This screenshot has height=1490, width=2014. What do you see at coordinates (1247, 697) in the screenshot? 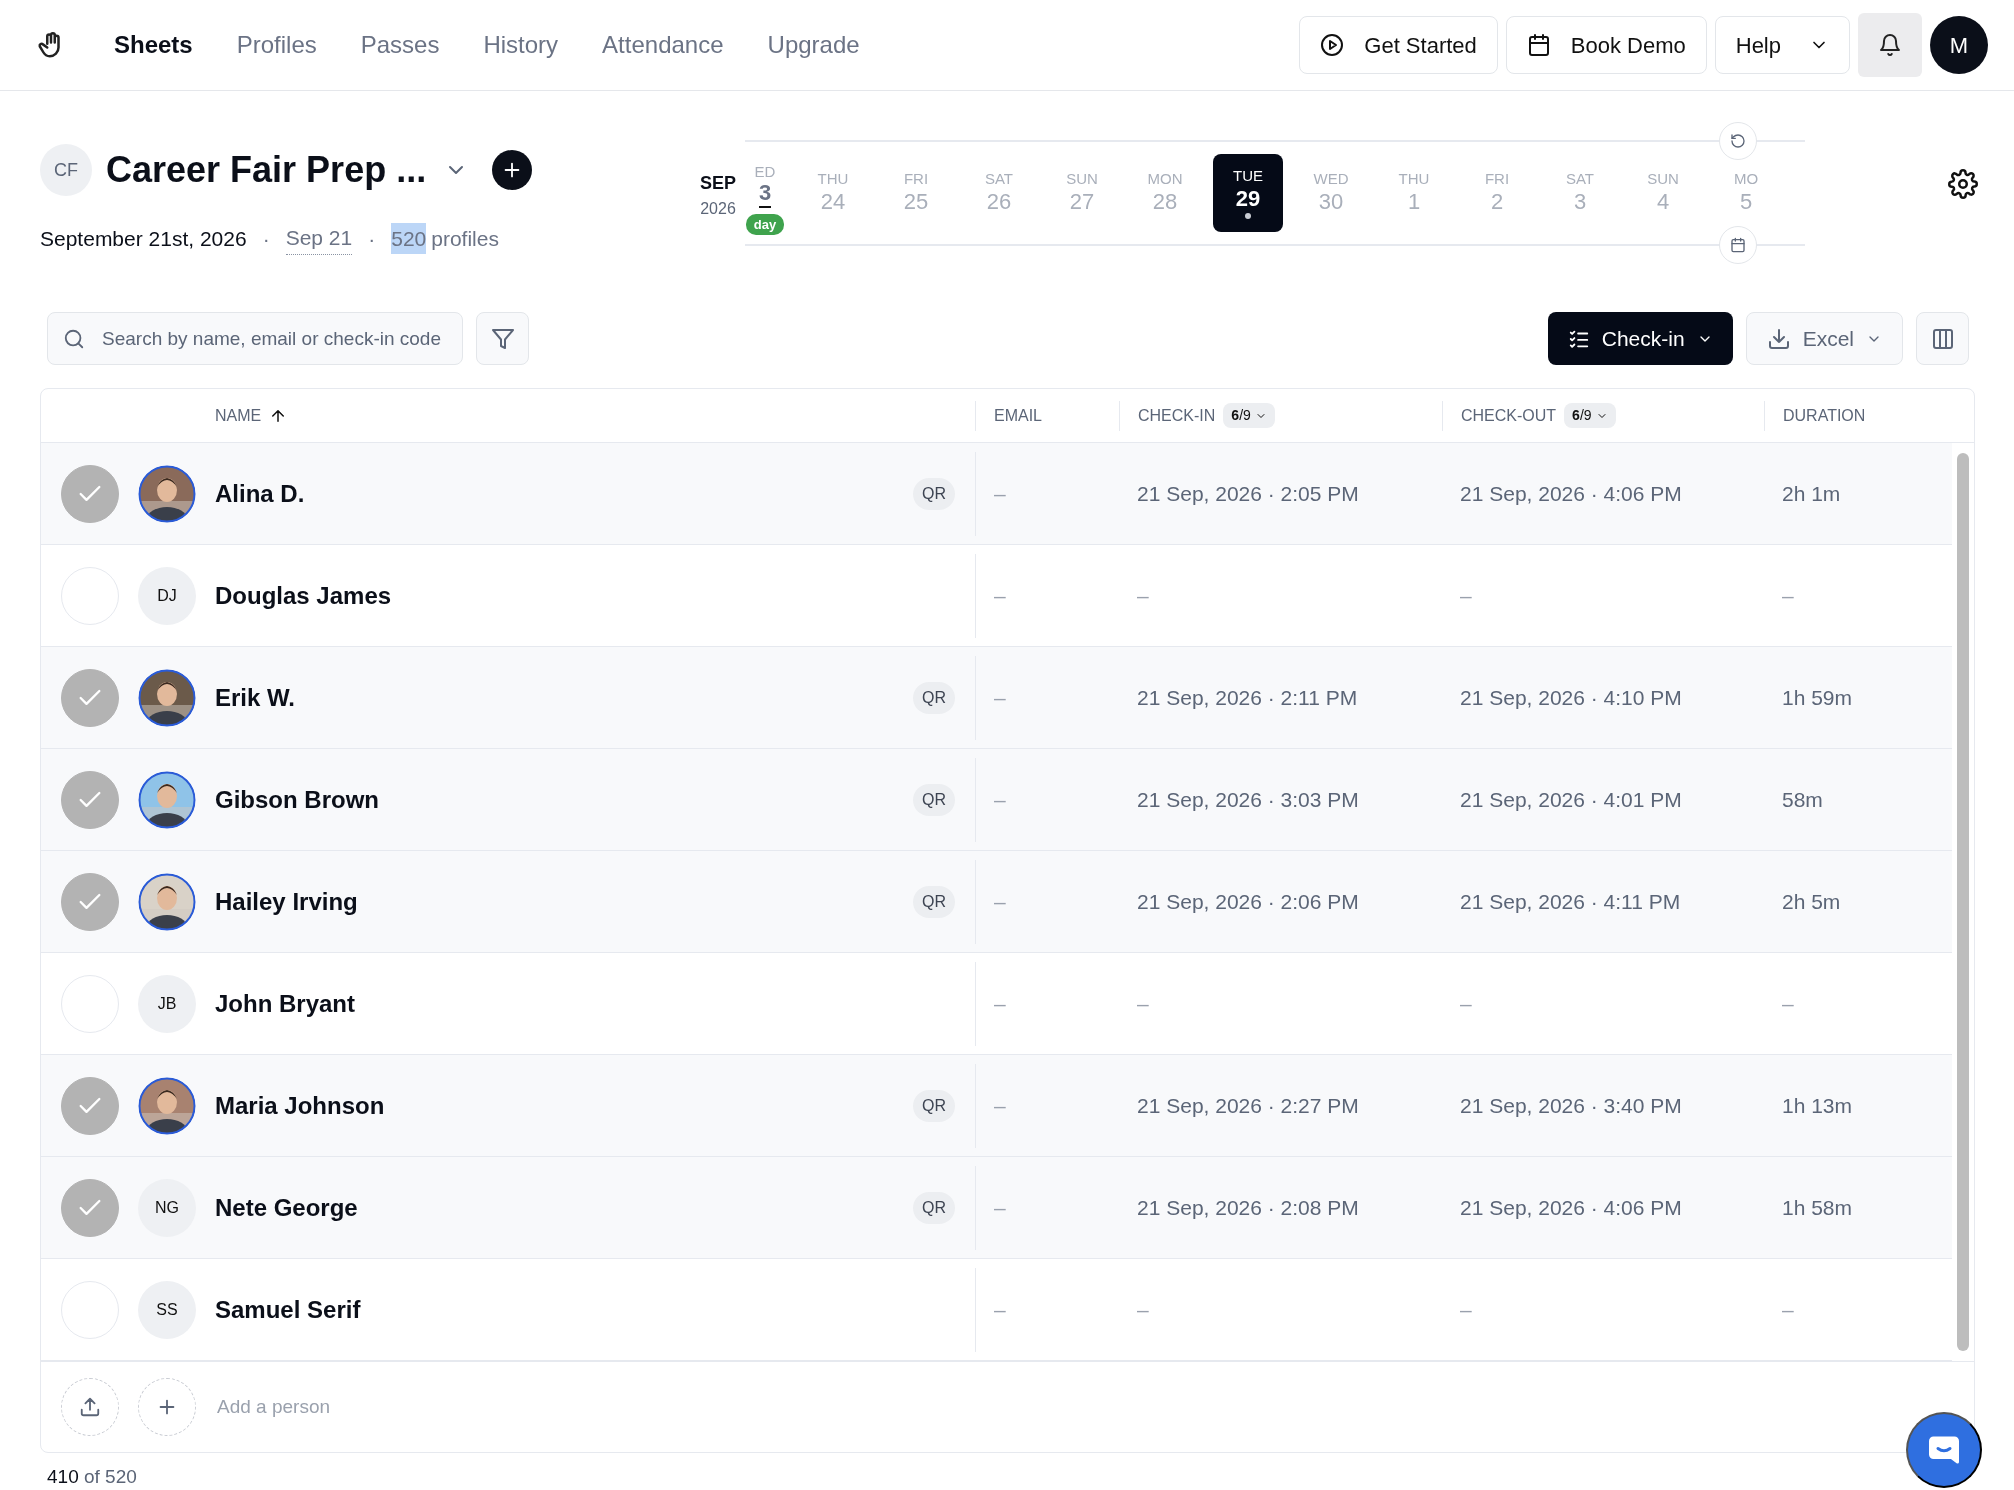
I see `check-in-time: 21 Sep, 2026 · 2:11 PM` at bounding box center [1247, 697].